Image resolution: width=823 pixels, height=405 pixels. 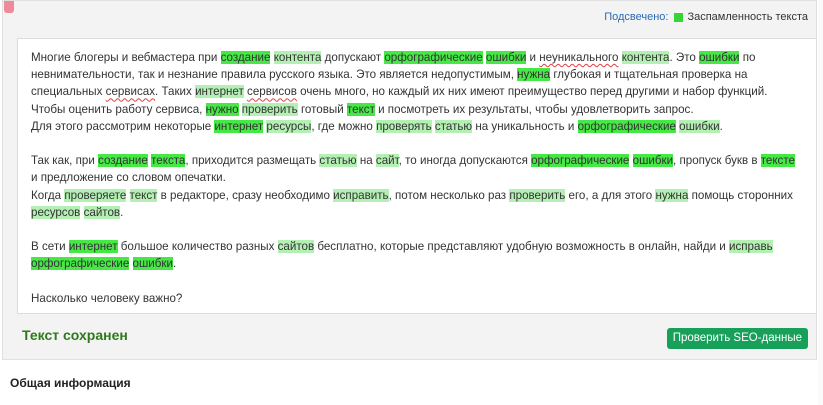 I want to click on spelling-flag: сервисов, so click(x=272, y=92).